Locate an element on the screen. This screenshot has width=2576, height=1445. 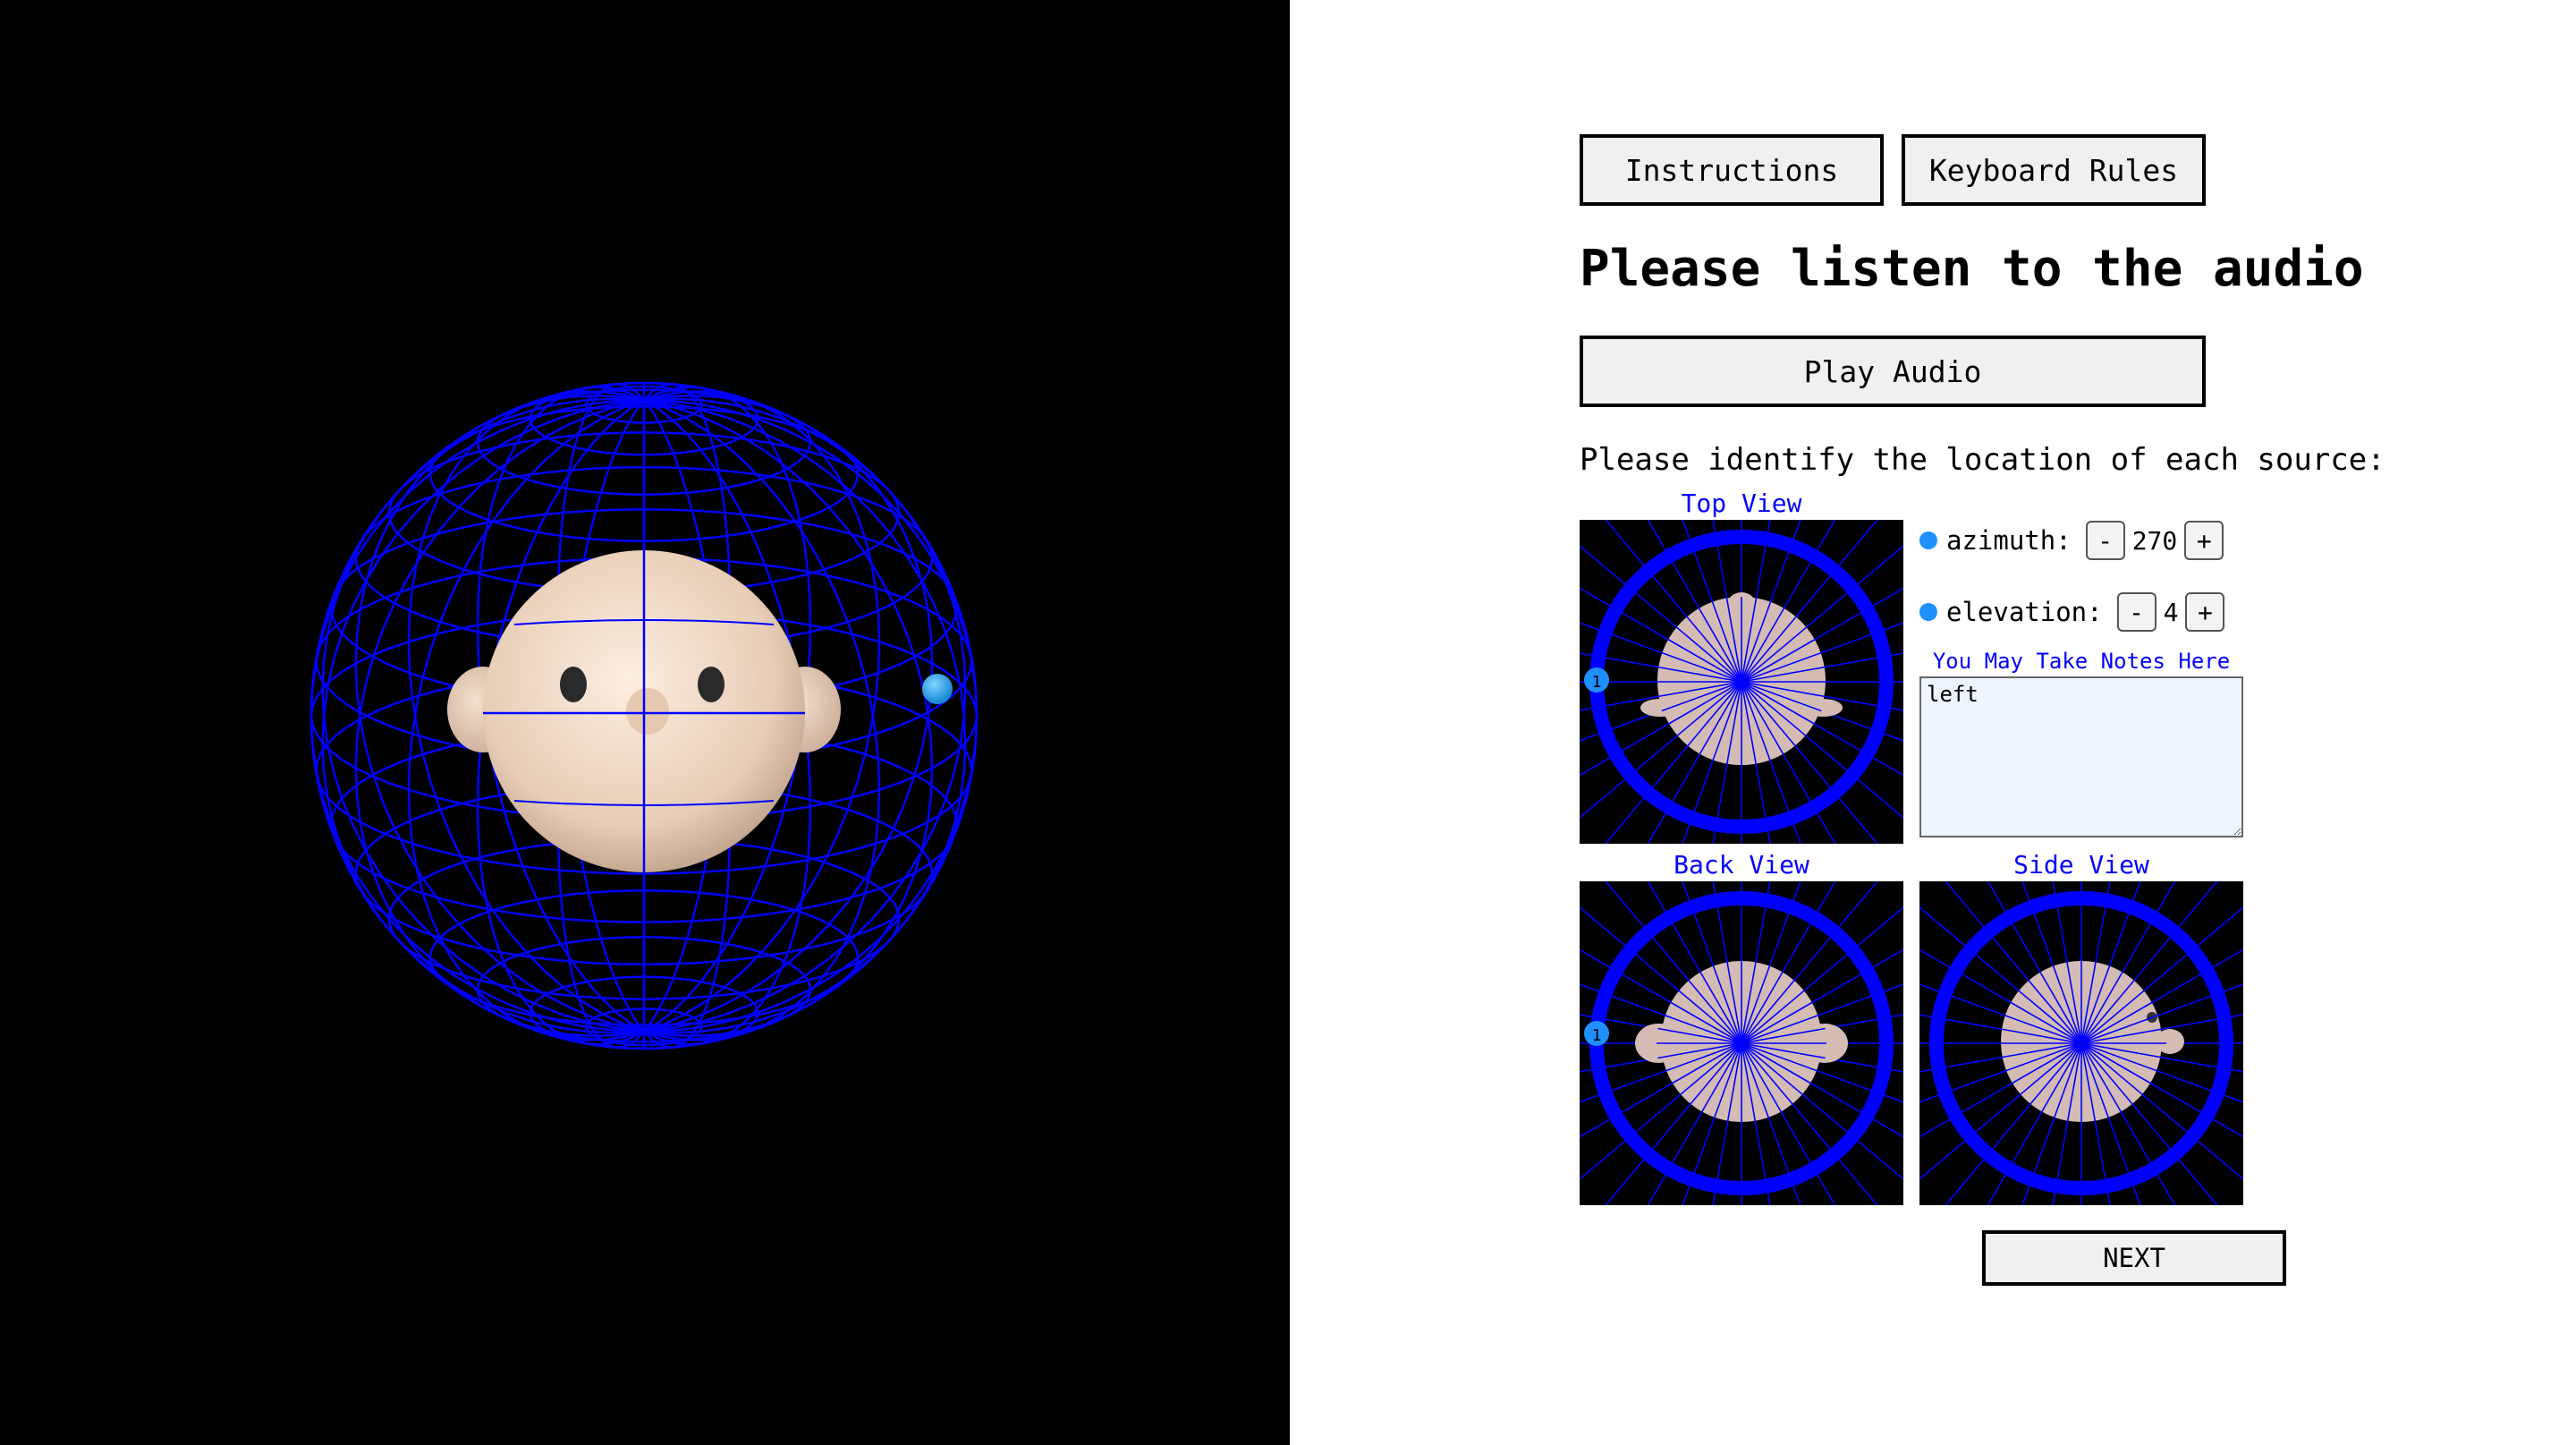
top-view-label: Top View is located at coordinates (1741, 503).